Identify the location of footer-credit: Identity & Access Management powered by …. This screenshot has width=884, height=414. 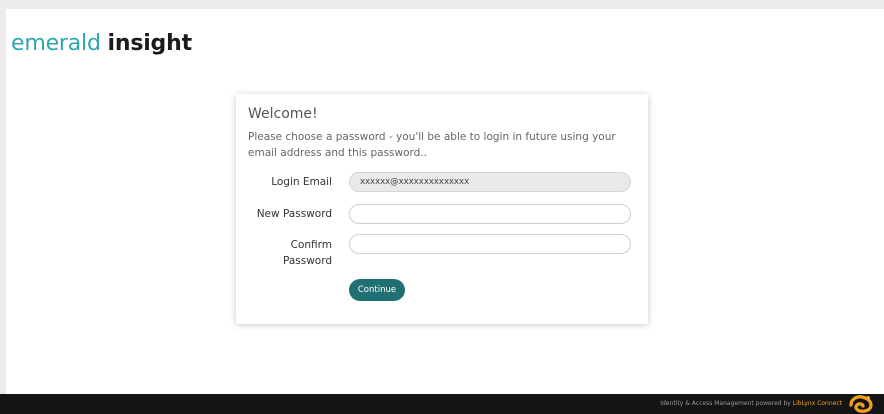
(751, 404).